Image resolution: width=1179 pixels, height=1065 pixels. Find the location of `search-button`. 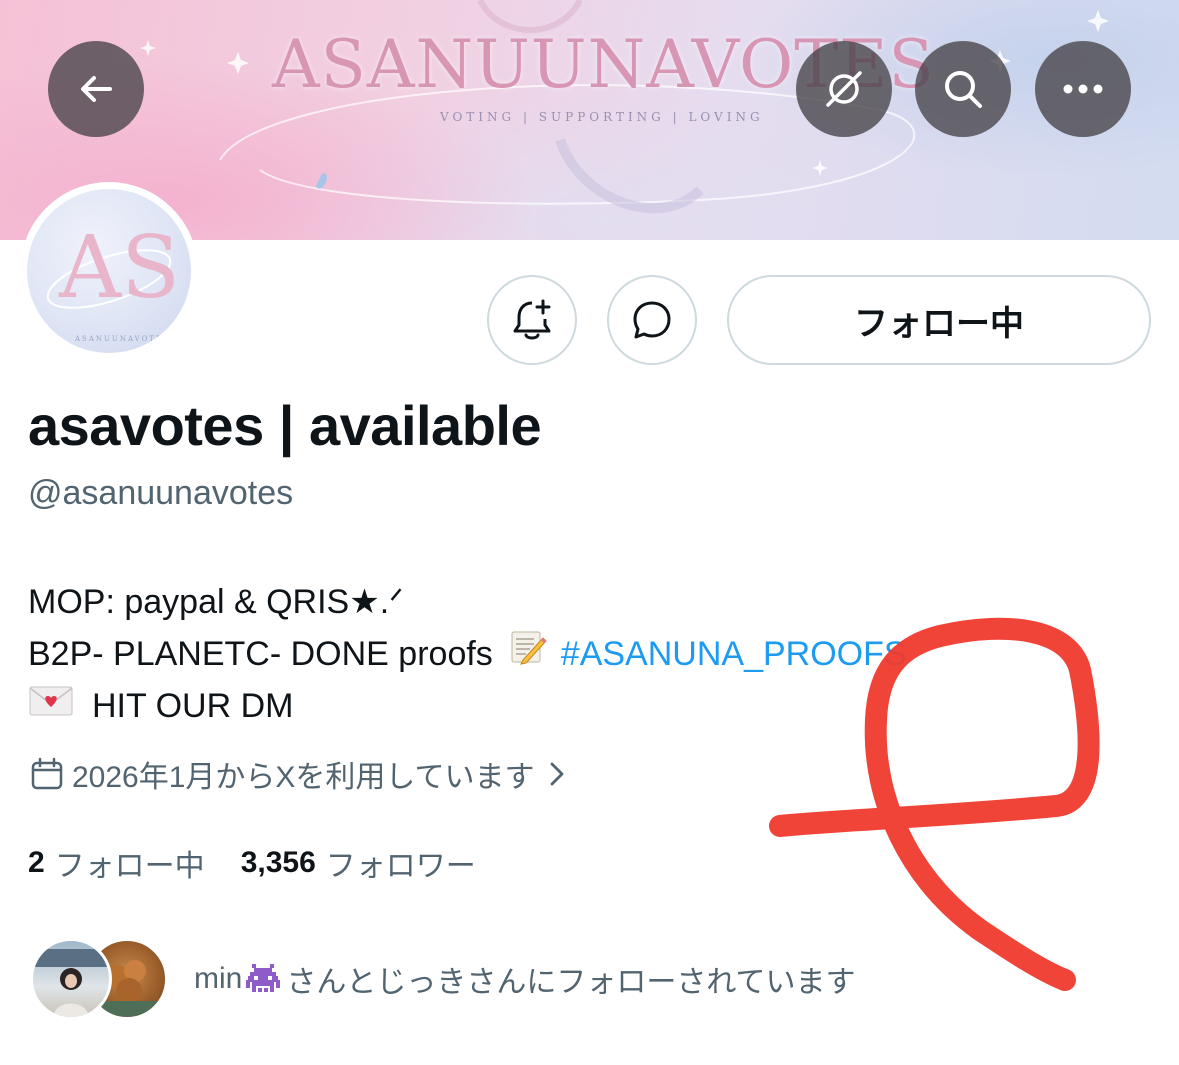

search-button is located at coordinates (963, 89).